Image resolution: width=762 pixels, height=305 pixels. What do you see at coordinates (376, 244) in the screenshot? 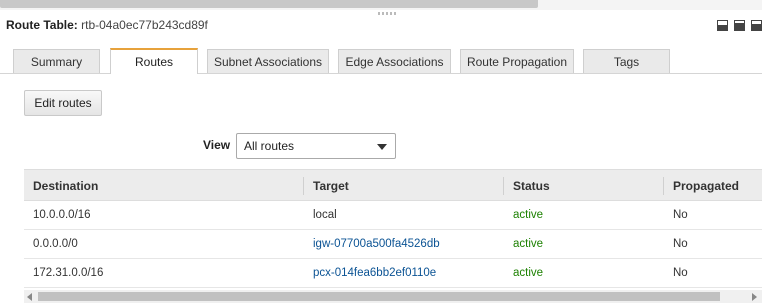
I see `cell-target-link: igw-07700a500fa4526db` at bounding box center [376, 244].